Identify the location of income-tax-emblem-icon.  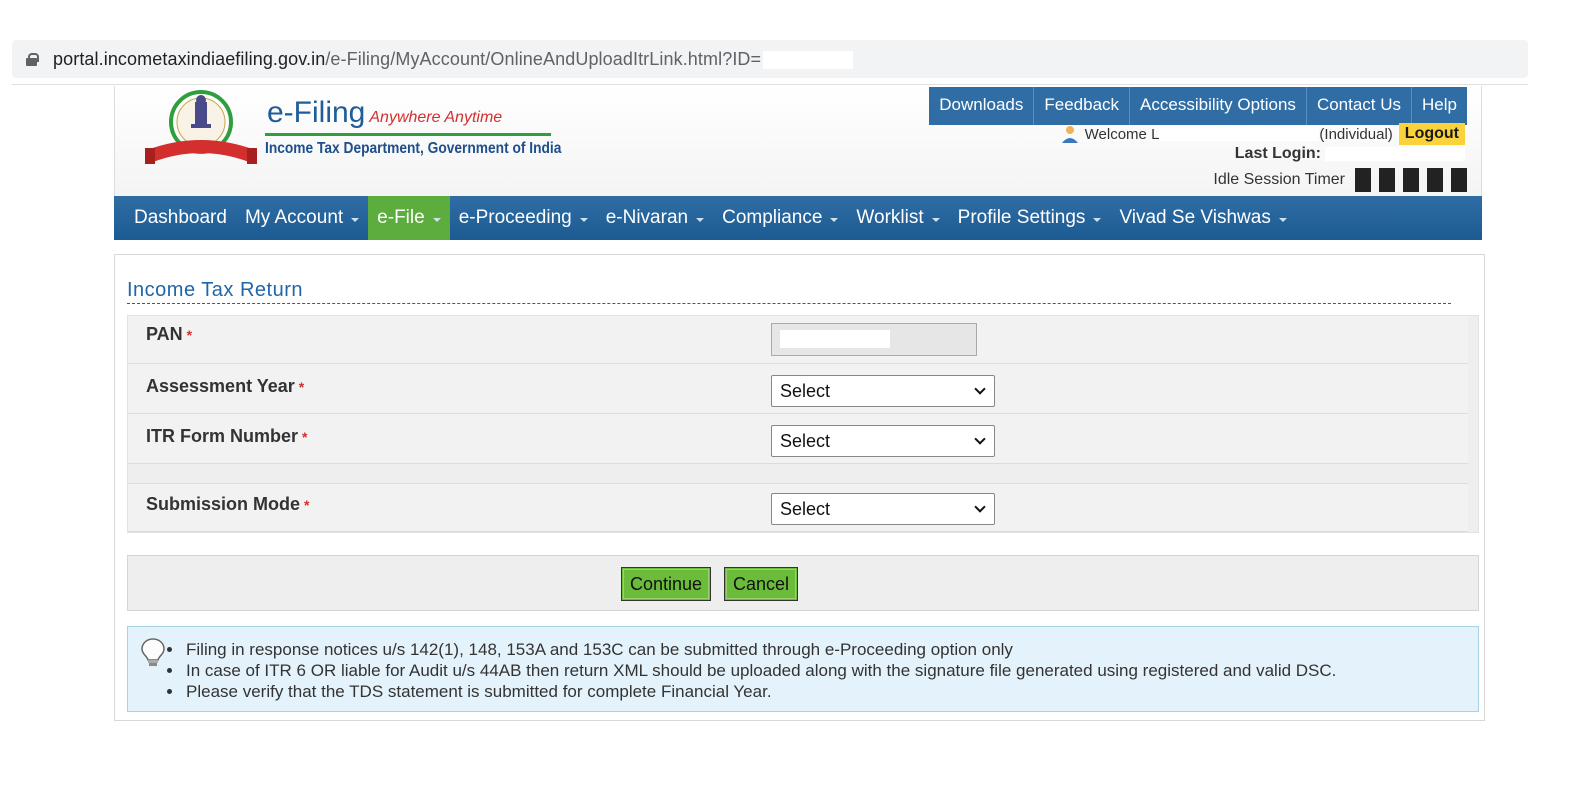
(201, 127).